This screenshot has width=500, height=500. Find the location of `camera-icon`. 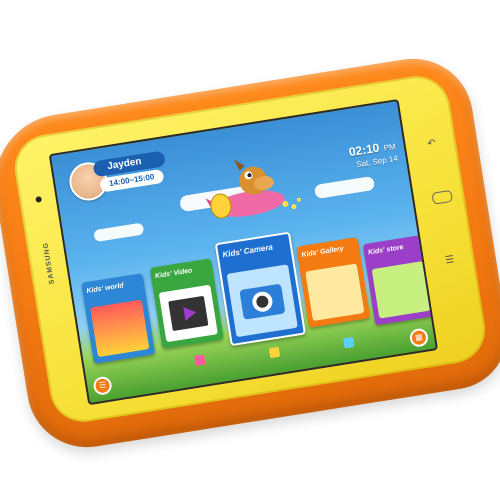

camera-icon is located at coordinates (262, 301).